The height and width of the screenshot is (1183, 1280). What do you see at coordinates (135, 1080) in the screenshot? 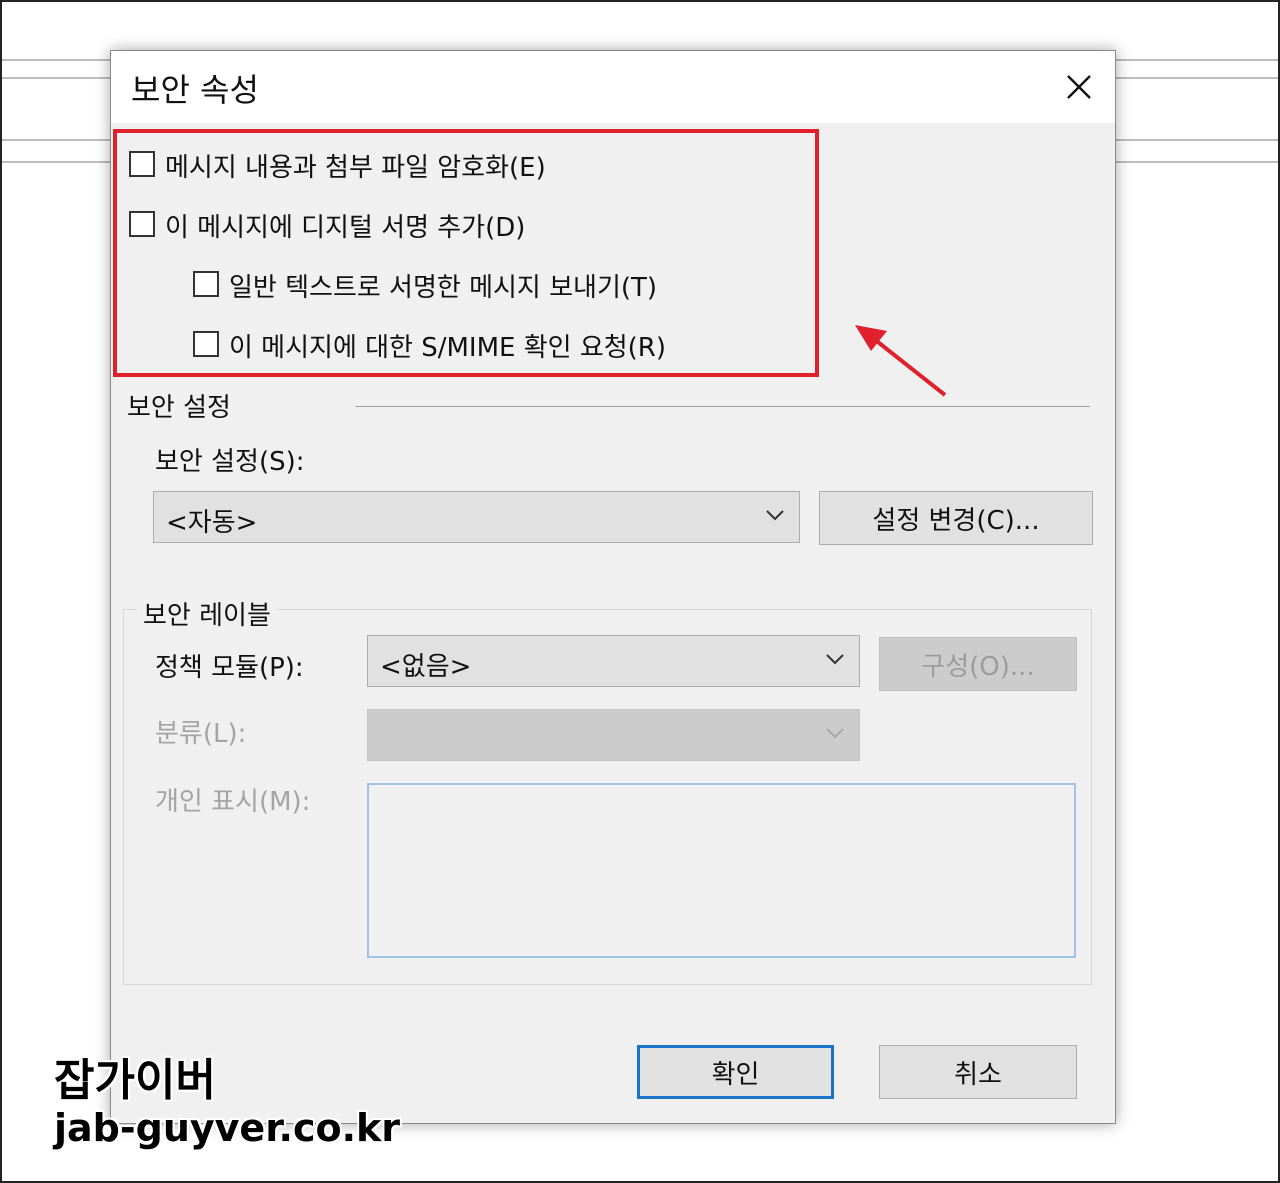
I see `watermark-name: 잡가이버` at bounding box center [135, 1080].